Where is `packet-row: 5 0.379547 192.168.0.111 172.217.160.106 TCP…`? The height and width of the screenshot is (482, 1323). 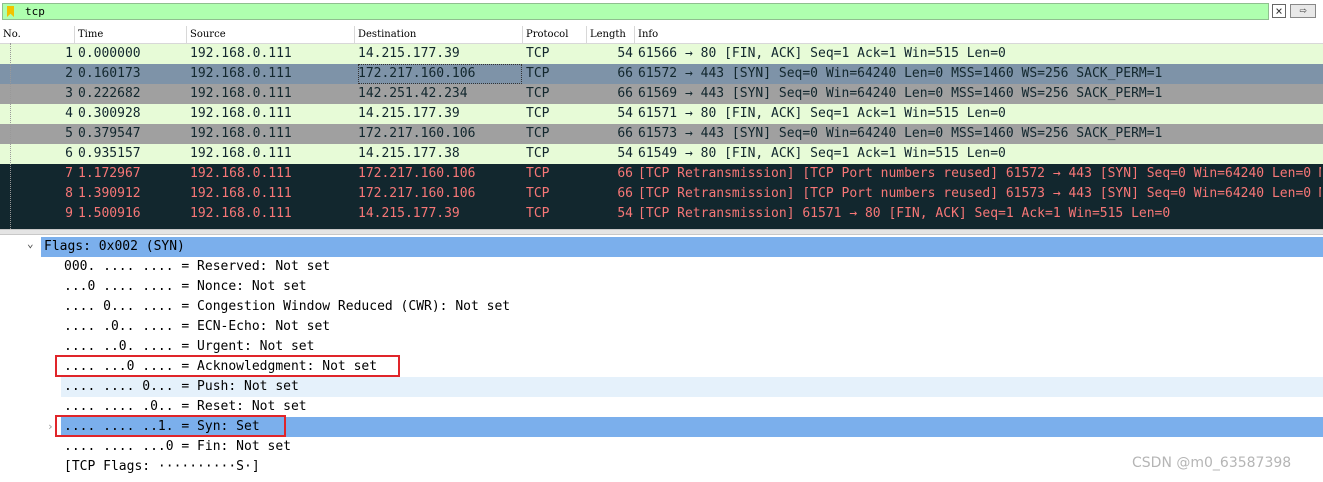
packet-row: 5 0.379547 192.168.0.111 172.217.160.106 TCP… is located at coordinates (661, 134).